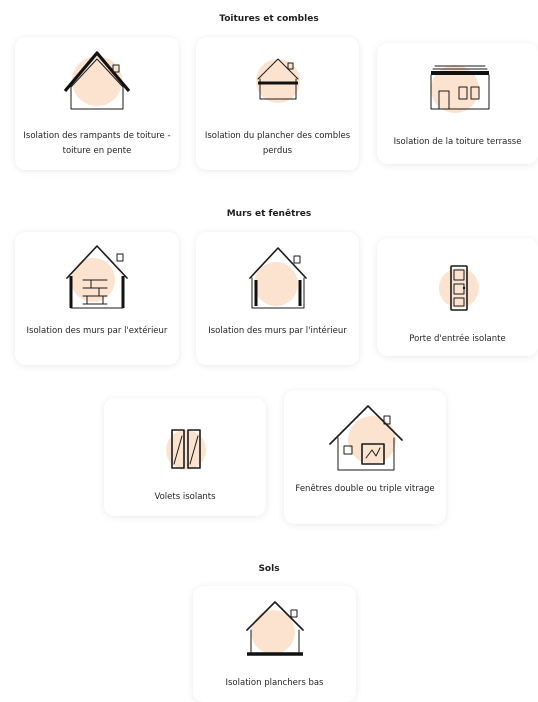 Image resolution: width=538 pixels, height=702 pixels. I want to click on window-house-icon, so click(366, 438).